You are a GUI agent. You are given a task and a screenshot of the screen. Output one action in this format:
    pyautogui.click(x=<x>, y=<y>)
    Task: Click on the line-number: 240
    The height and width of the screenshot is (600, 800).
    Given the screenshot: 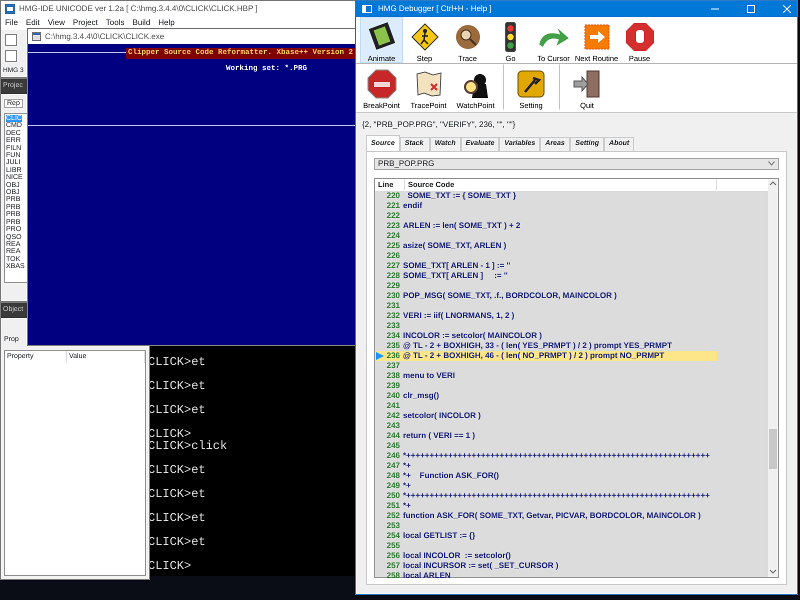 What is the action you would take?
    pyautogui.click(x=393, y=395)
    